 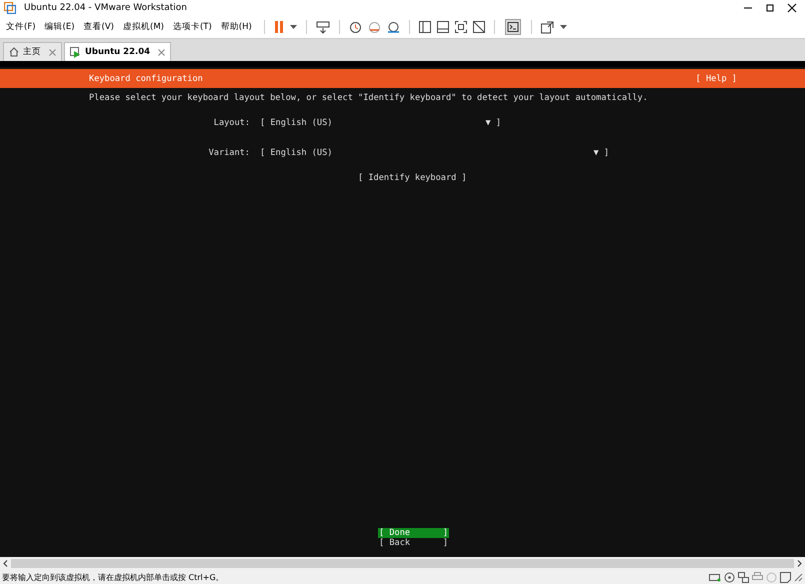 What do you see at coordinates (99, 27) in the screenshot?
I see `menu-item: 查看(V)` at bounding box center [99, 27].